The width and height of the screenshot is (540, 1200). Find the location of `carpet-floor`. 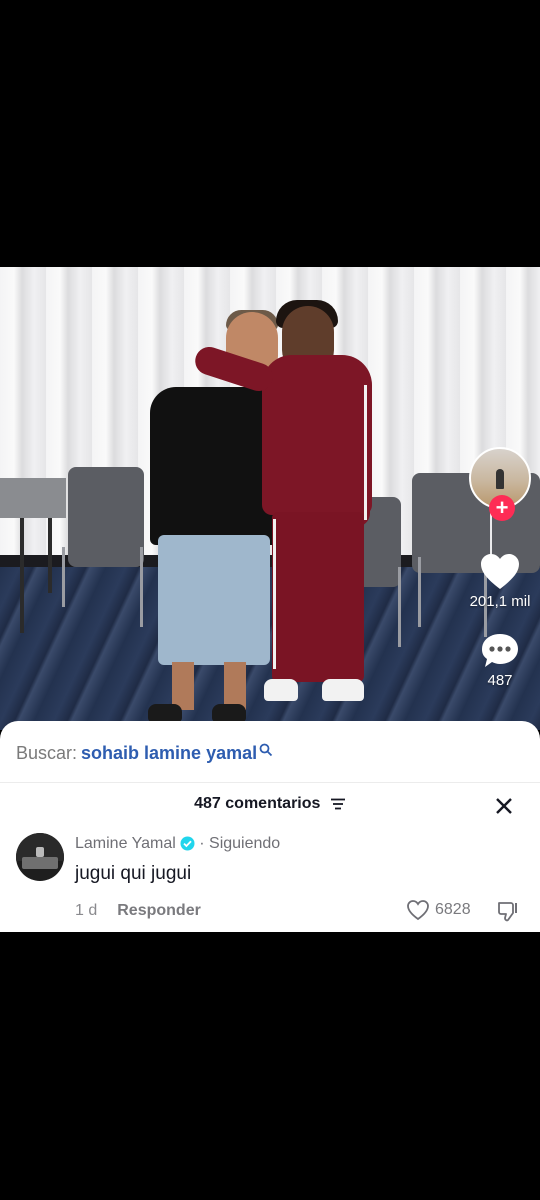

carpet-floor is located at coordinates (270, 648).